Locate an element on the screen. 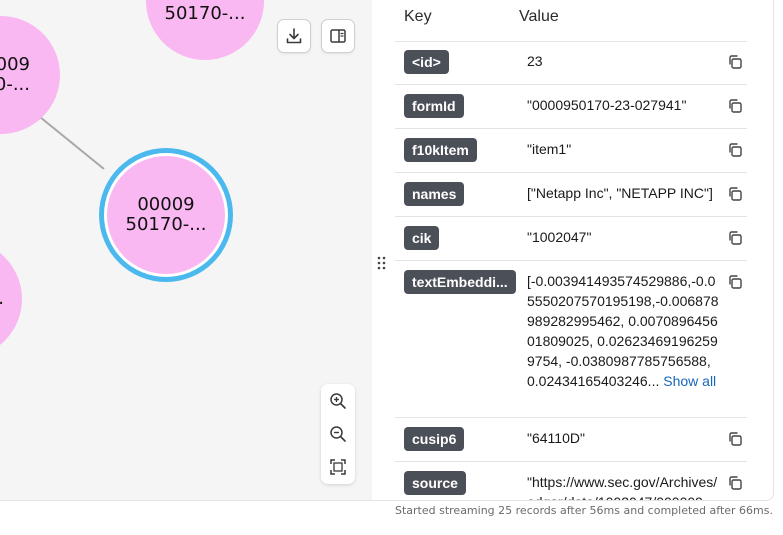 The height and width of the screenshot is (535, 783). property-row: formId "0000950170-23-027941" is located at coordinates (571, 107).